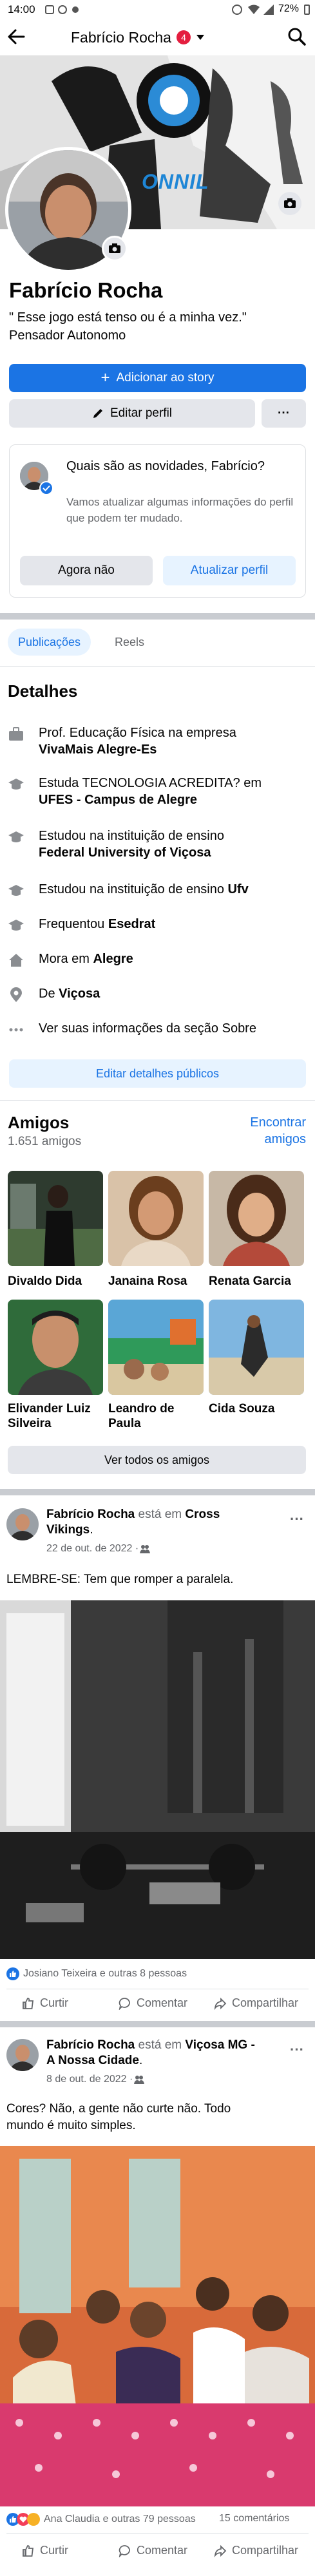 The width and height of the screenshot is (315, 2576). Describe the element at coordinates (49, 9) in the screenshot. I see `notification-icon` at that location.